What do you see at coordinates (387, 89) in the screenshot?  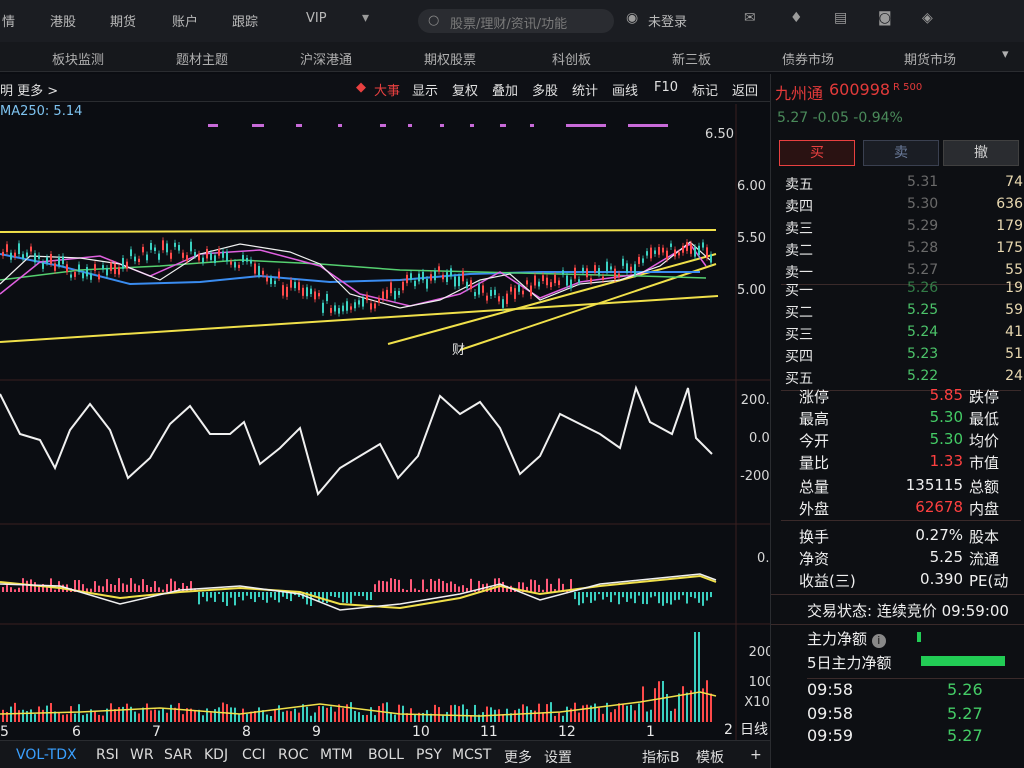 I see `tool-events: 大事` at bounding box center [387, 89].